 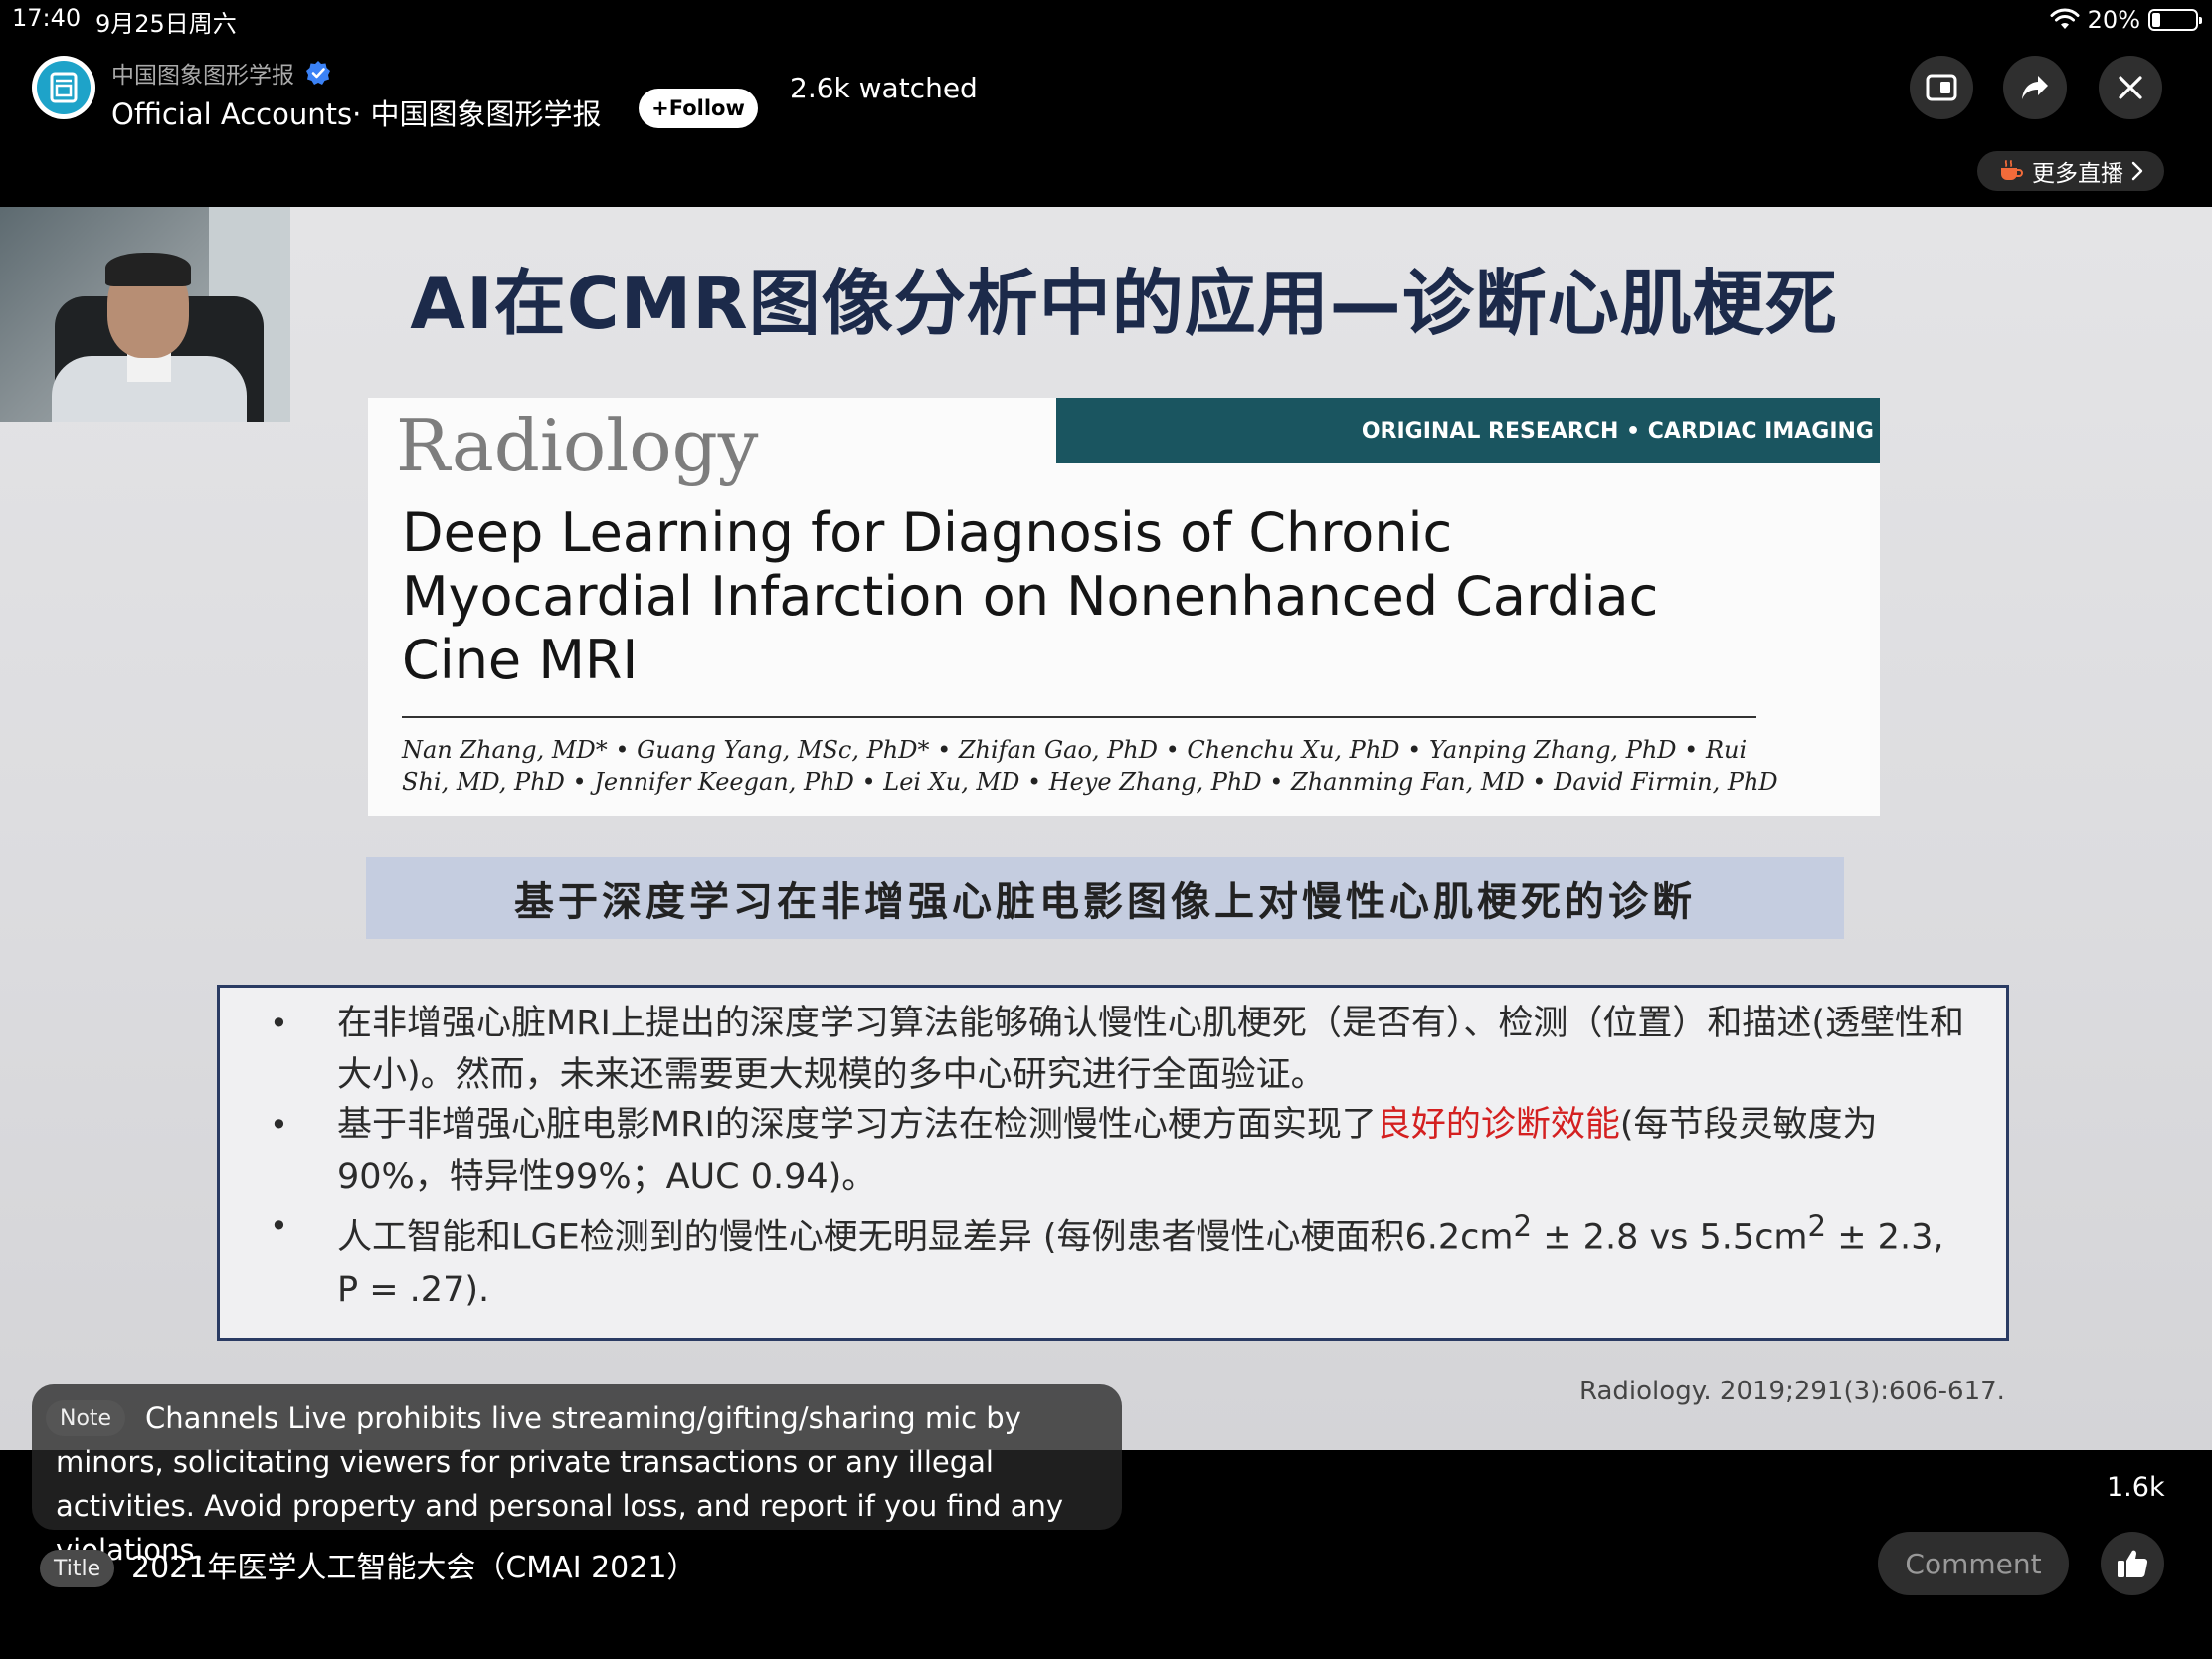 What do you see at coordinates (1105, 898) in the screenshot?
I see `chinese-subtitle: 基于深度学习在非增强心脏电影图像上对慢性心肌梗死的诊断` at bounding box center [1105, 898].